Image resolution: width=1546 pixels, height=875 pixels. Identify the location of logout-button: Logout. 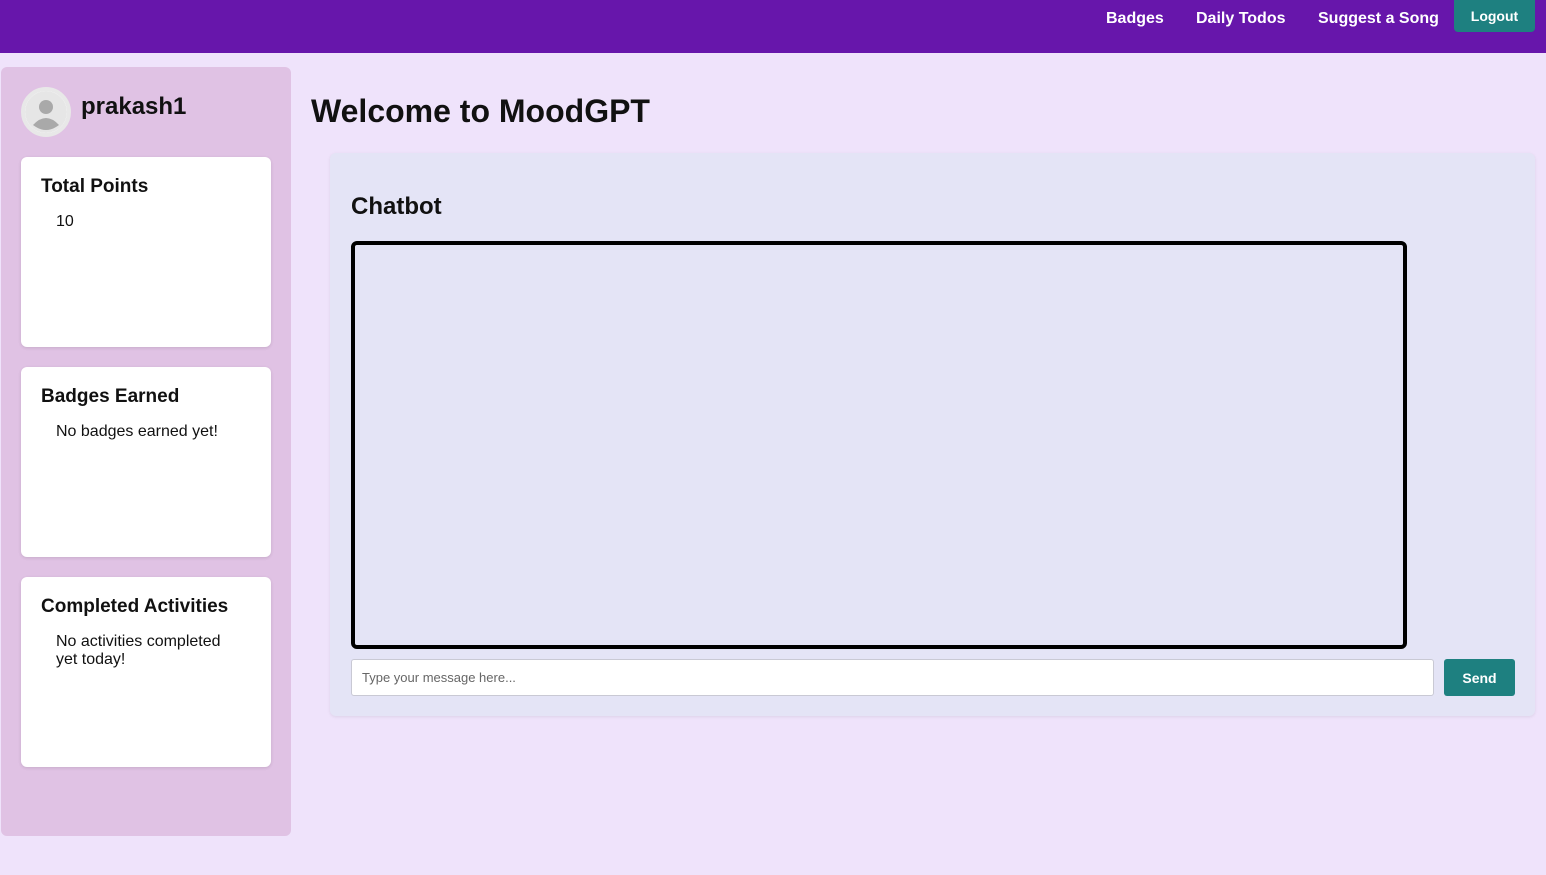
(1494, 16).